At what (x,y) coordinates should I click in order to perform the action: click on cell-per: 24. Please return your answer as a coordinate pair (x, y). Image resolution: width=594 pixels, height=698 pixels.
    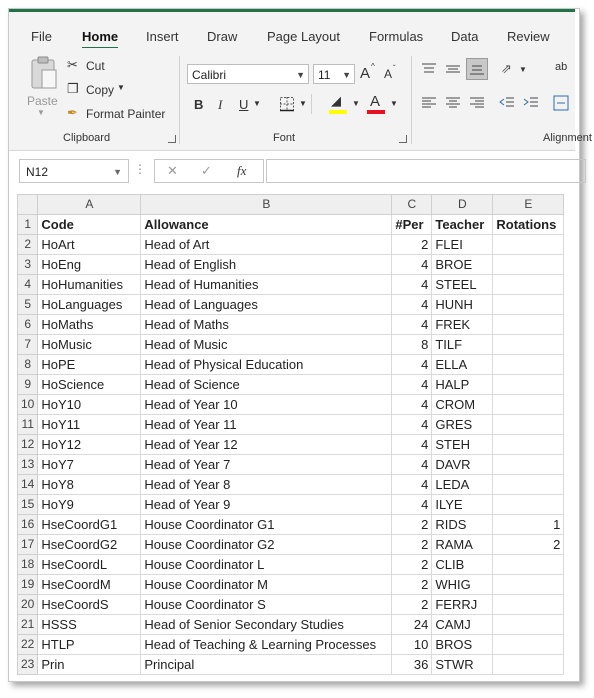
    Looking at the image, I should click on (412, 624).